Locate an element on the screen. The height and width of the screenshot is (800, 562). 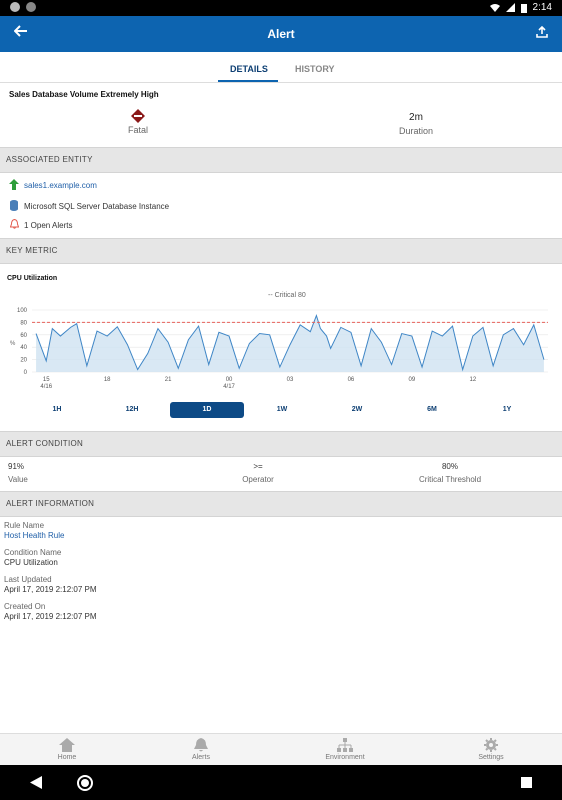
duration-value: 2m is located at coordinates (416, 117).